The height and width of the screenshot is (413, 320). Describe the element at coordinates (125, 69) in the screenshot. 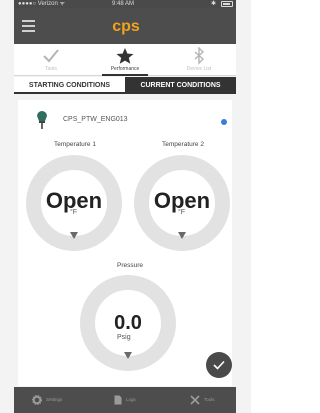

I see `tab-label: Performance` at that location.